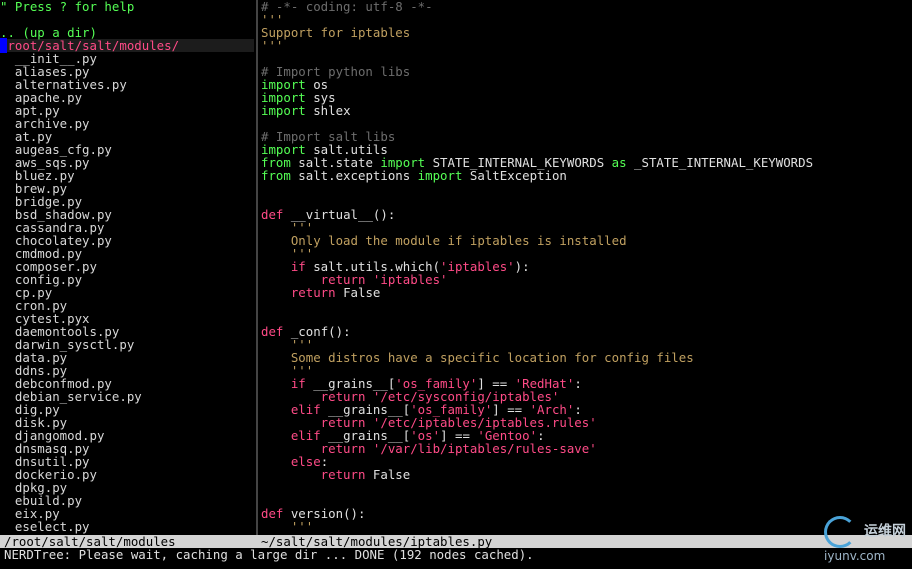  Describe the element at coordinates (257, 267) in the screenshot. I see `window-divider` at that location.